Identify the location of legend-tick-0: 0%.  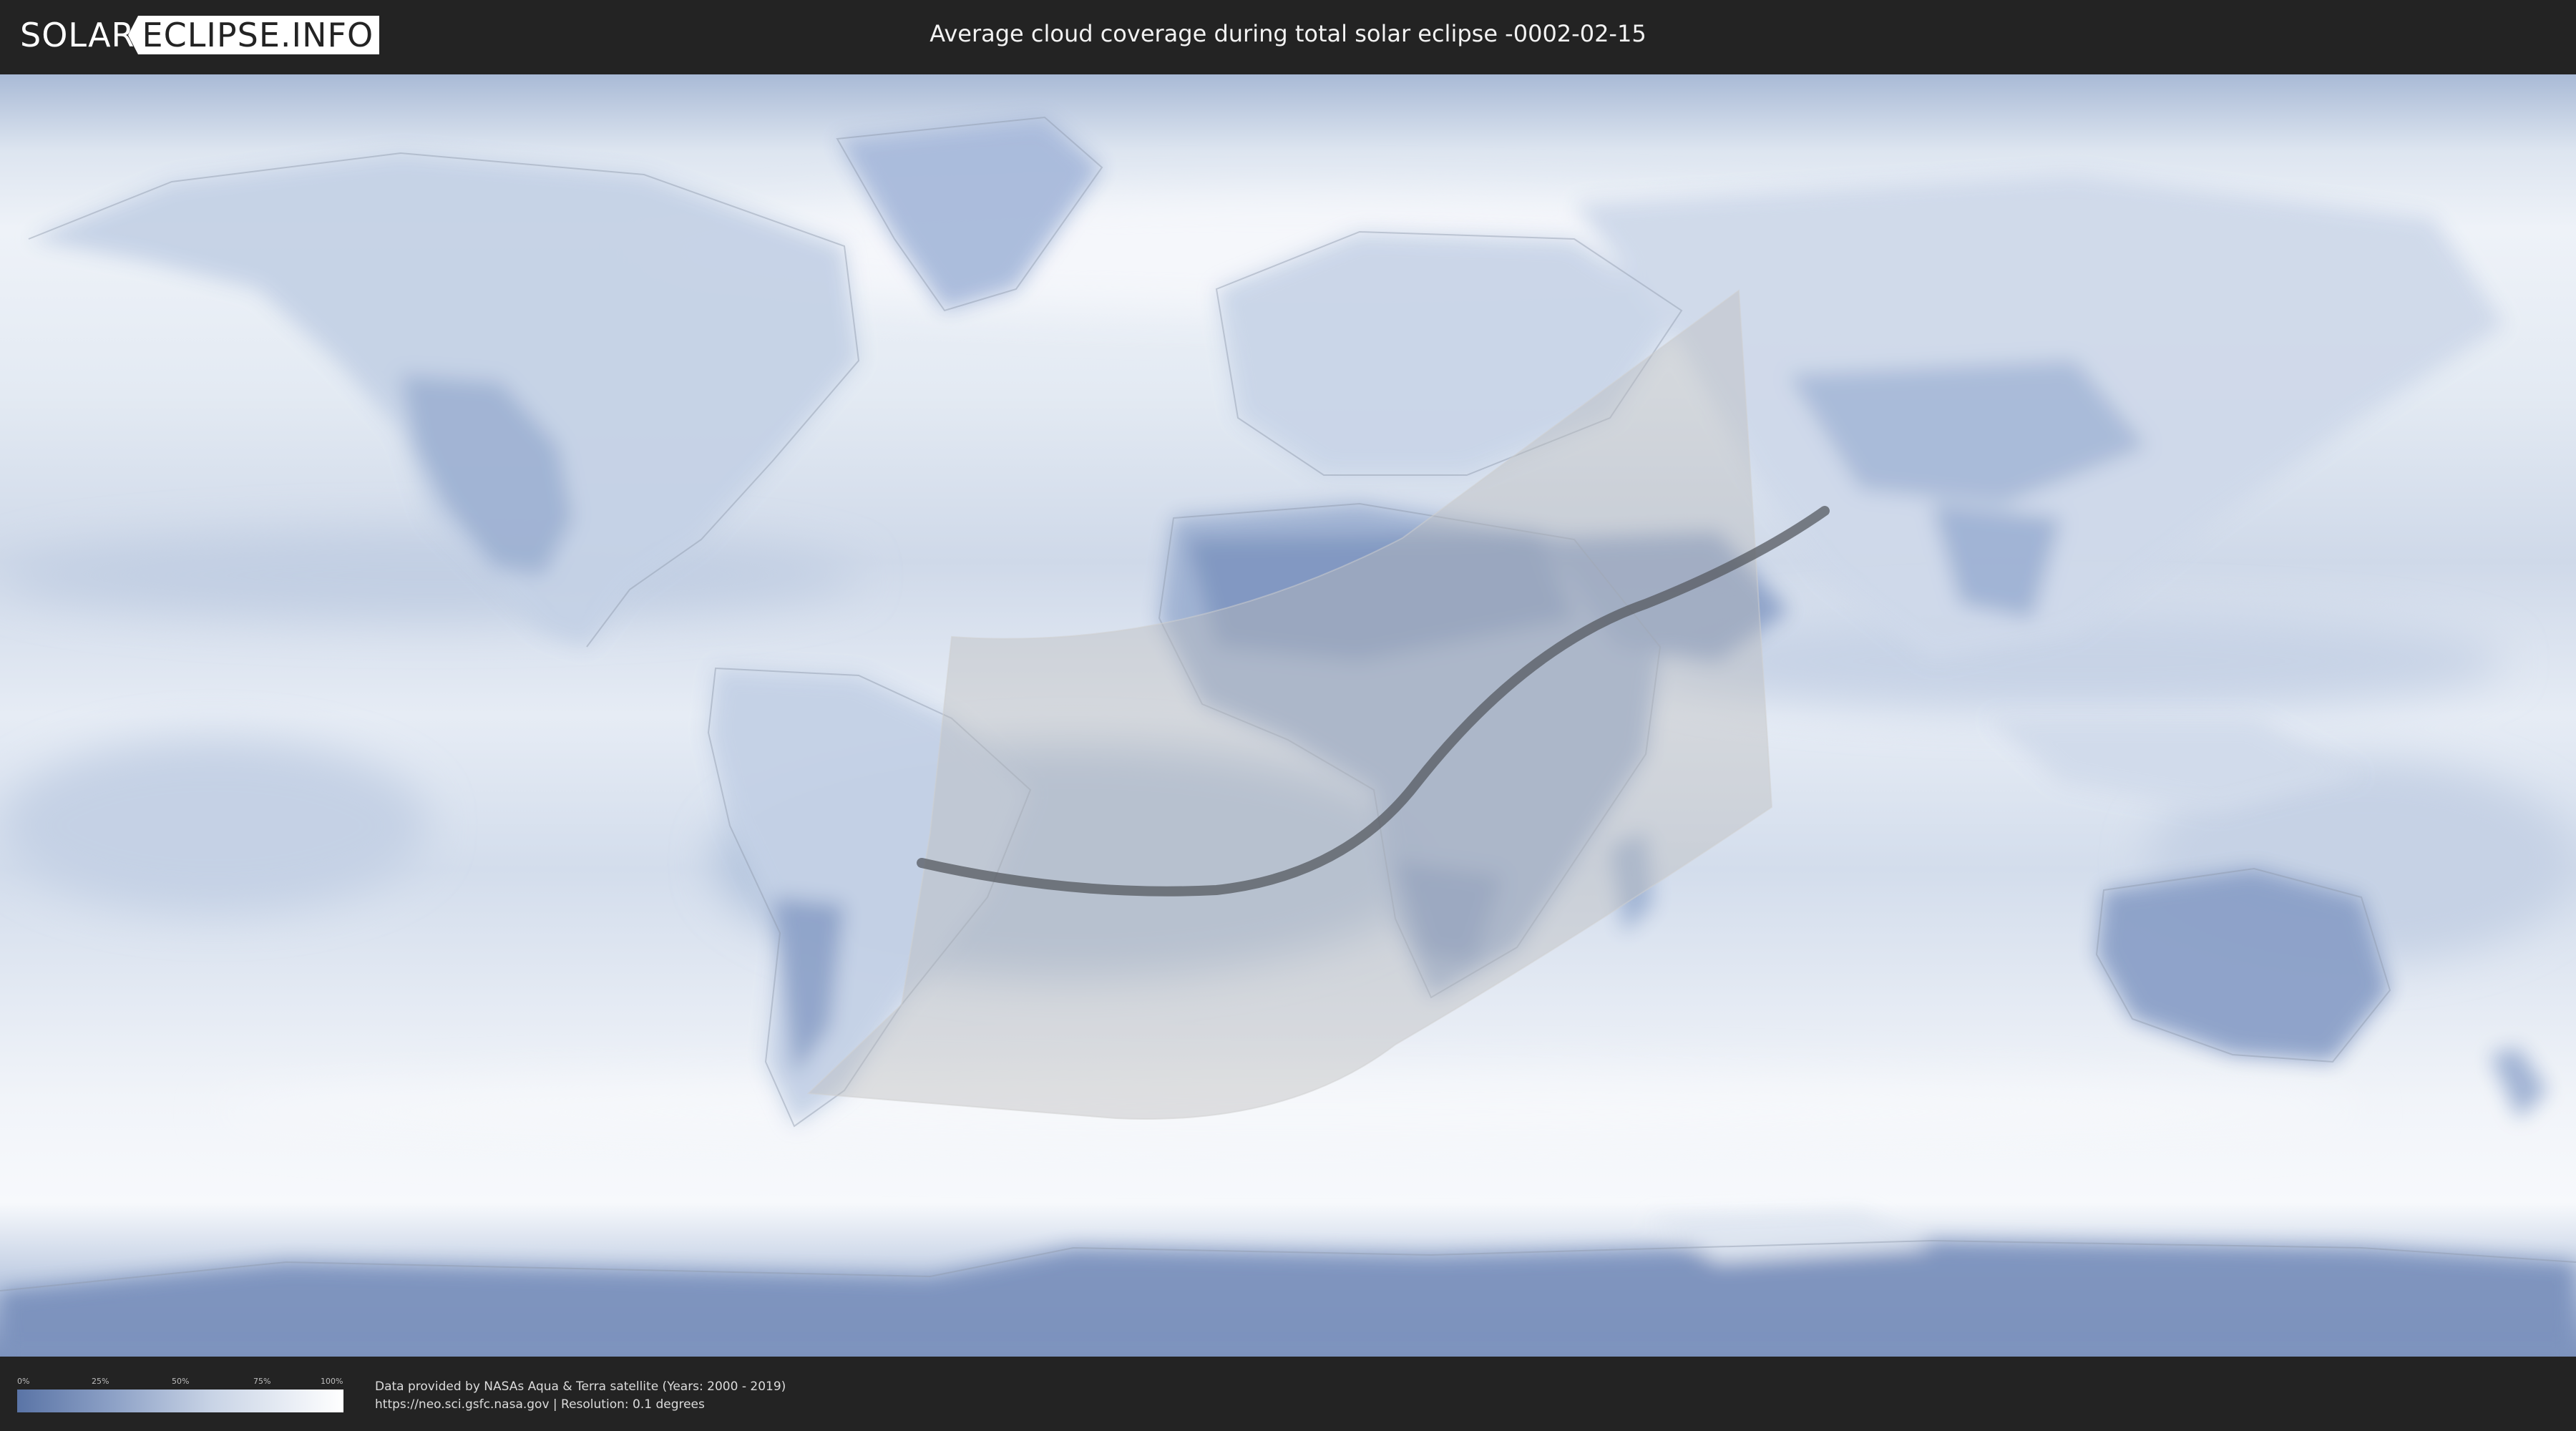
(23, 1382).